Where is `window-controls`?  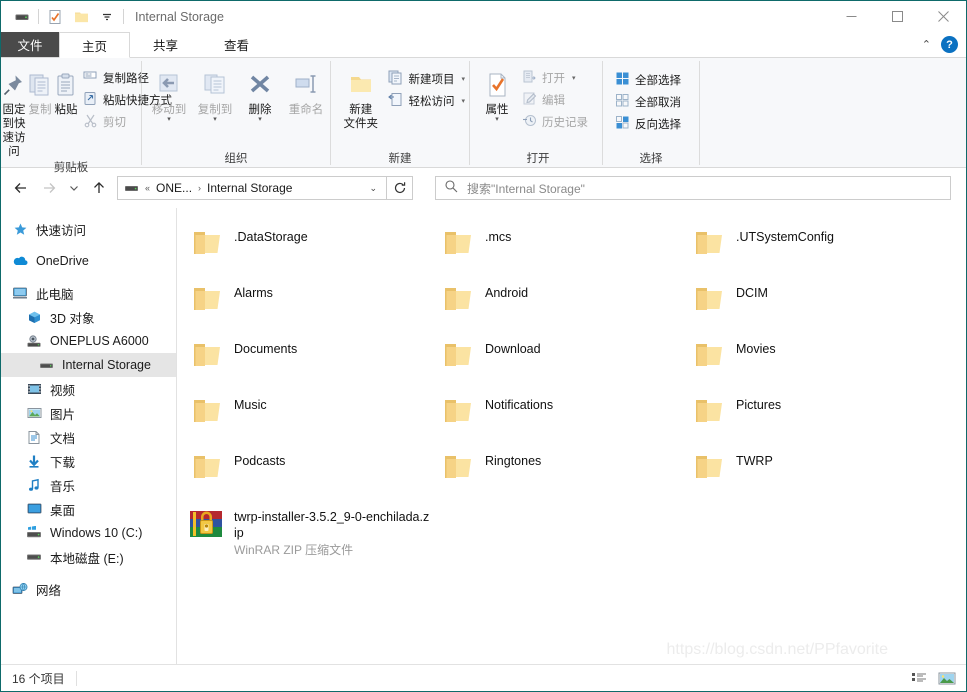
window-controls is located at coordinates (897, 16).